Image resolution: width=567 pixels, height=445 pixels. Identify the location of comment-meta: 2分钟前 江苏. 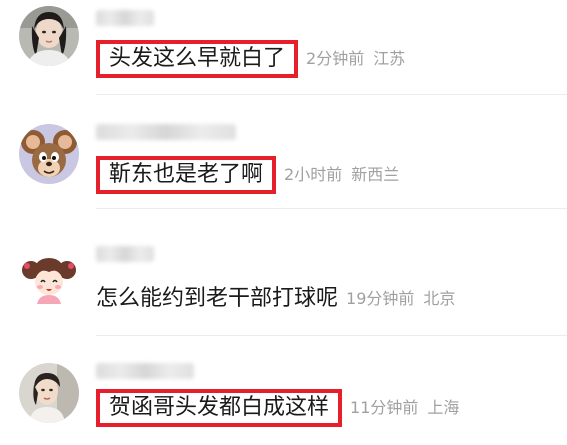
(355, 59).